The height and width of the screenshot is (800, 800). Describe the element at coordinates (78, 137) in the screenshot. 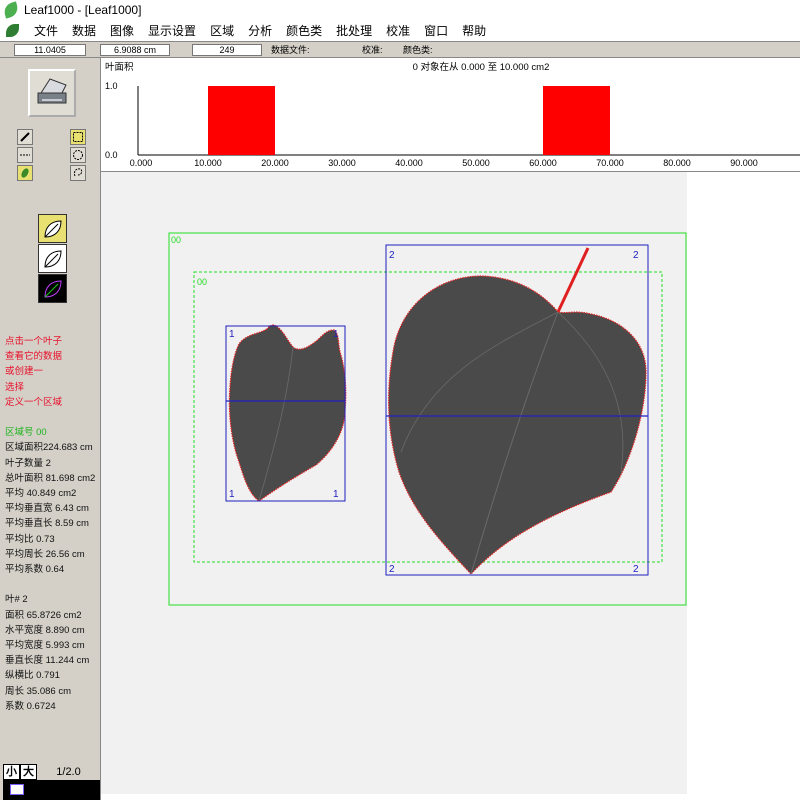

I see `rect-select-icon` at that location.